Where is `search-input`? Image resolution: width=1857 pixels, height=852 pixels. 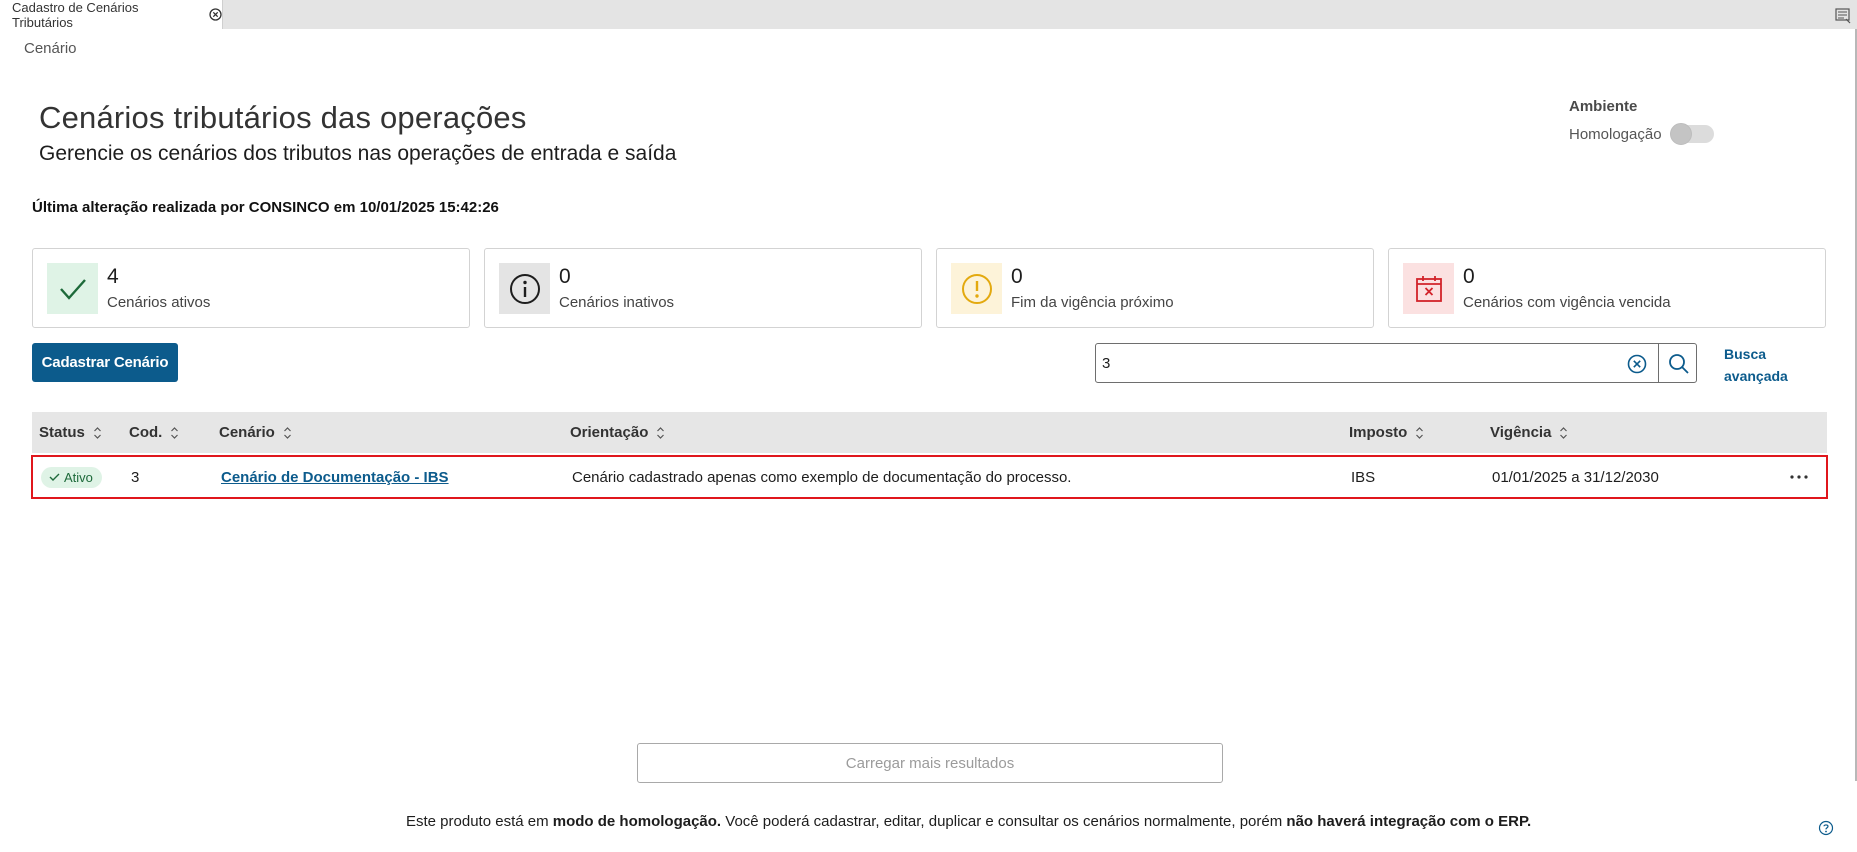 search-input is located at coordinates (1352, 363).